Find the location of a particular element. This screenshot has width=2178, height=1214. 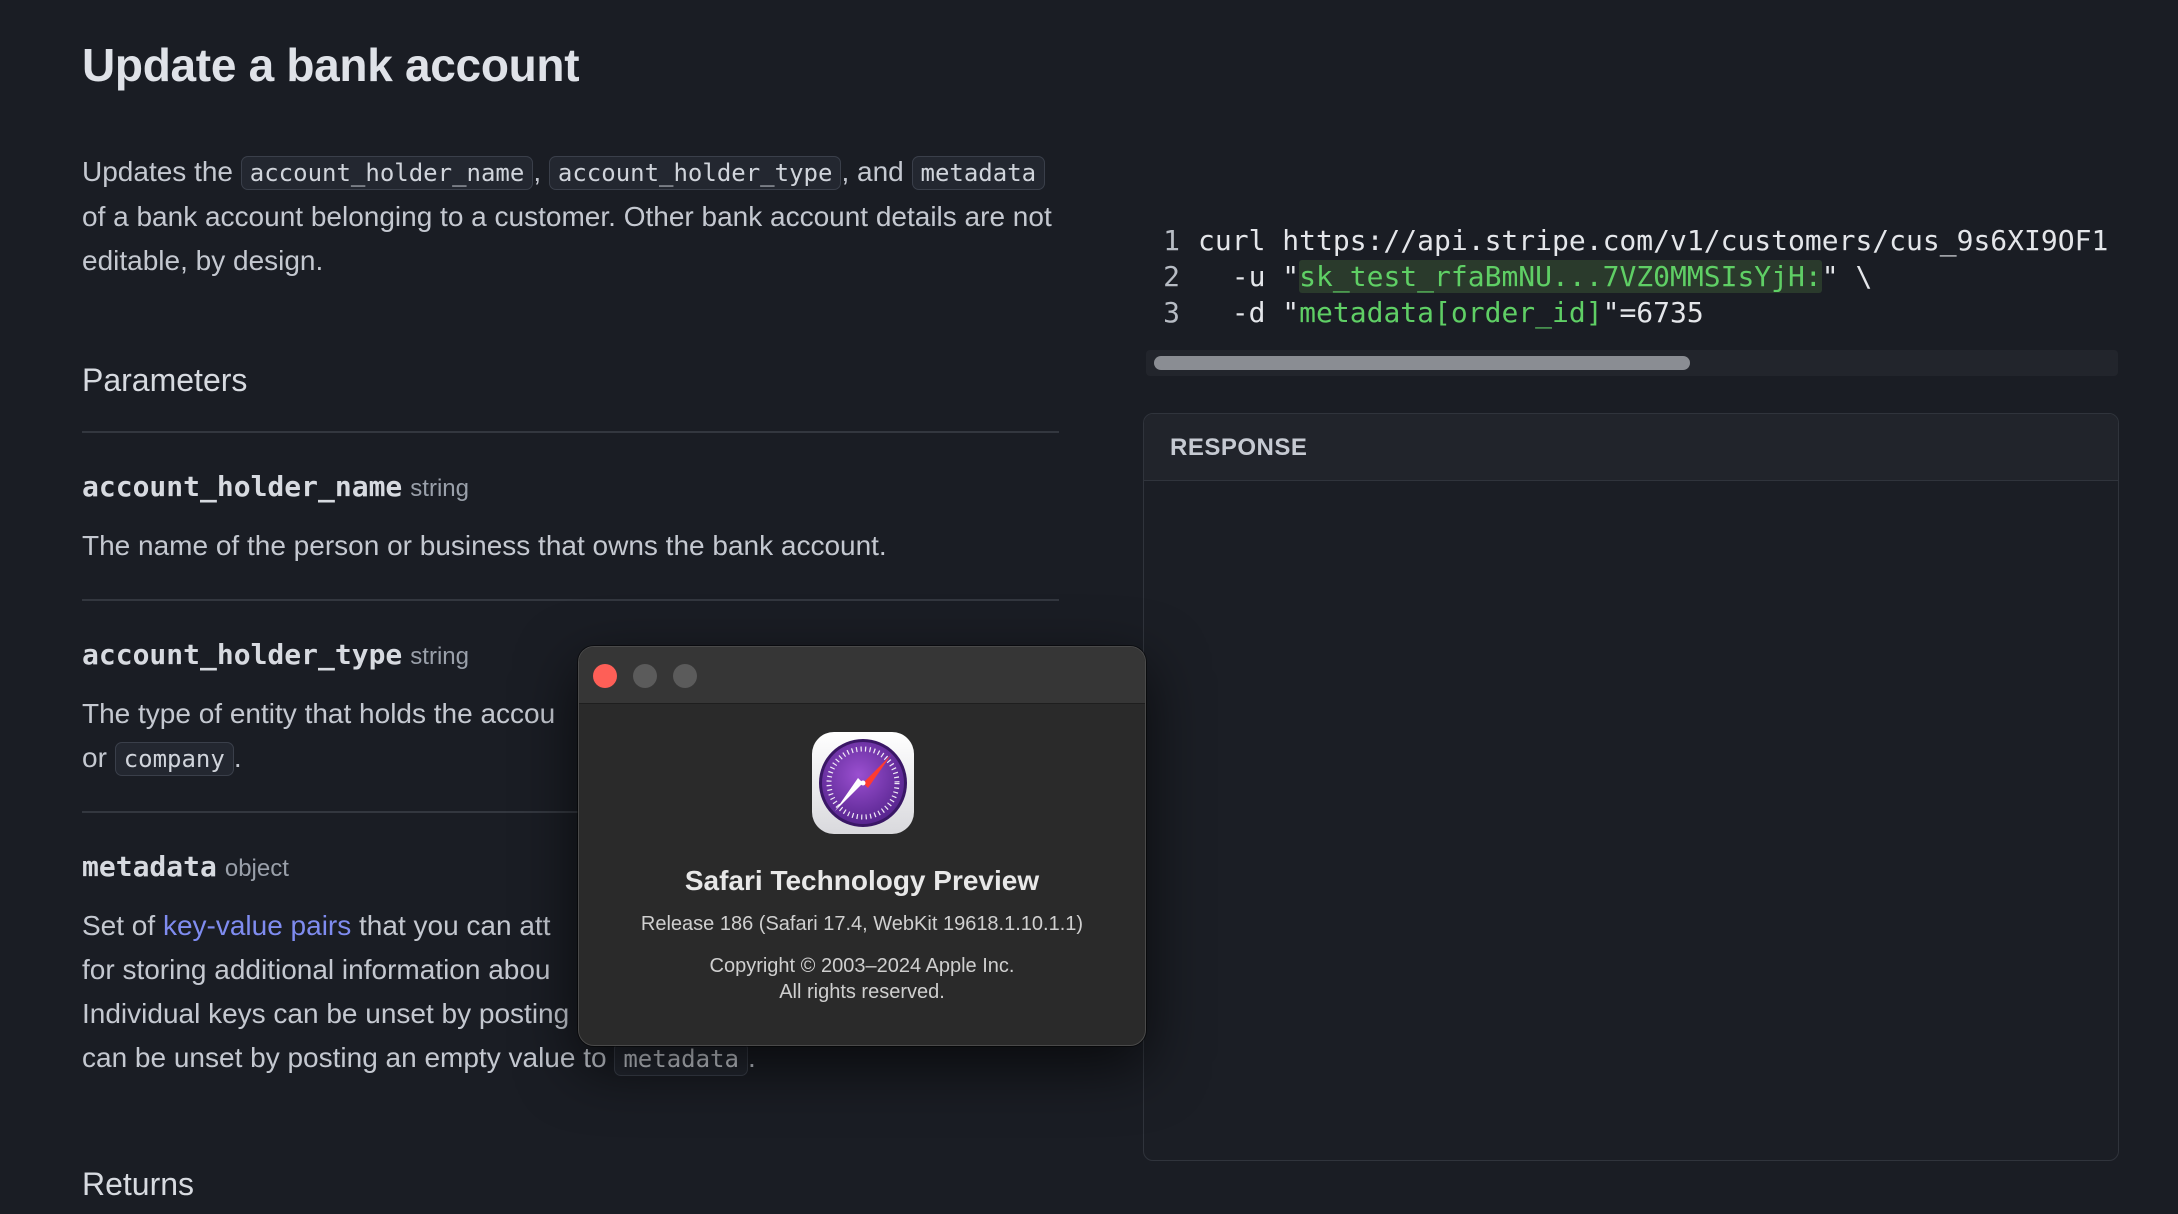

minimize-button is located at coordinates (645, 676).